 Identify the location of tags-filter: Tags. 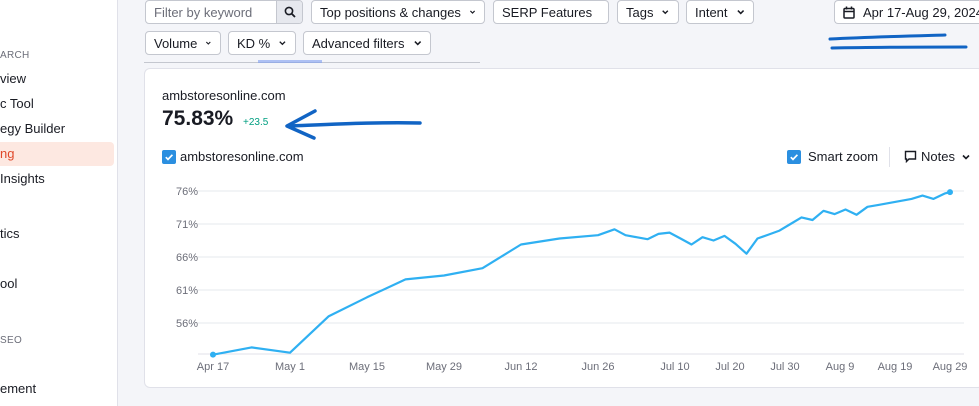
(648, 12).